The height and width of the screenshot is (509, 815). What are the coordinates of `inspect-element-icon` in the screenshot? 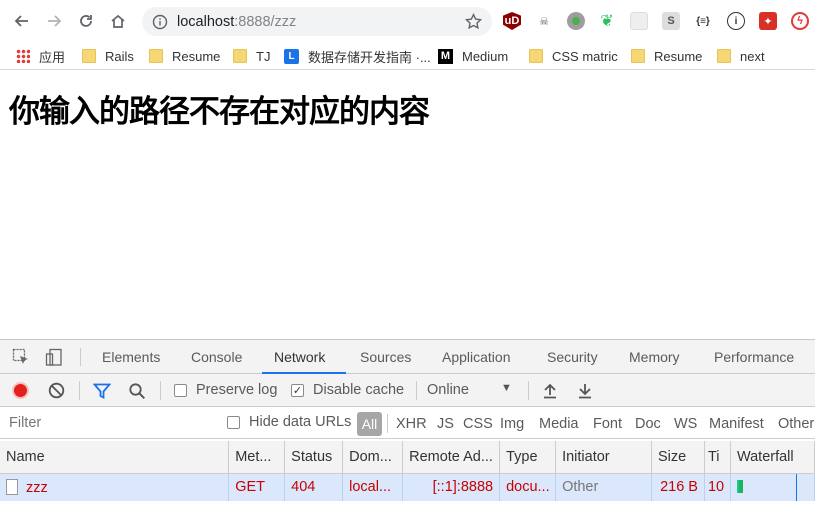 It's located at (21, 357).